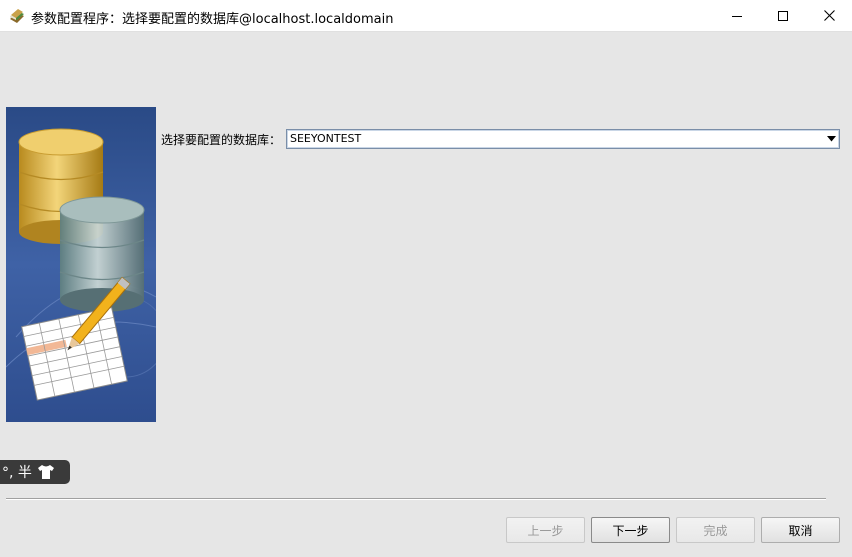 The height and width of the screenshot is (557, 852). Describe the element at coordinates (45, 472) in the screenshot. I see `shirt-icon` at that location.